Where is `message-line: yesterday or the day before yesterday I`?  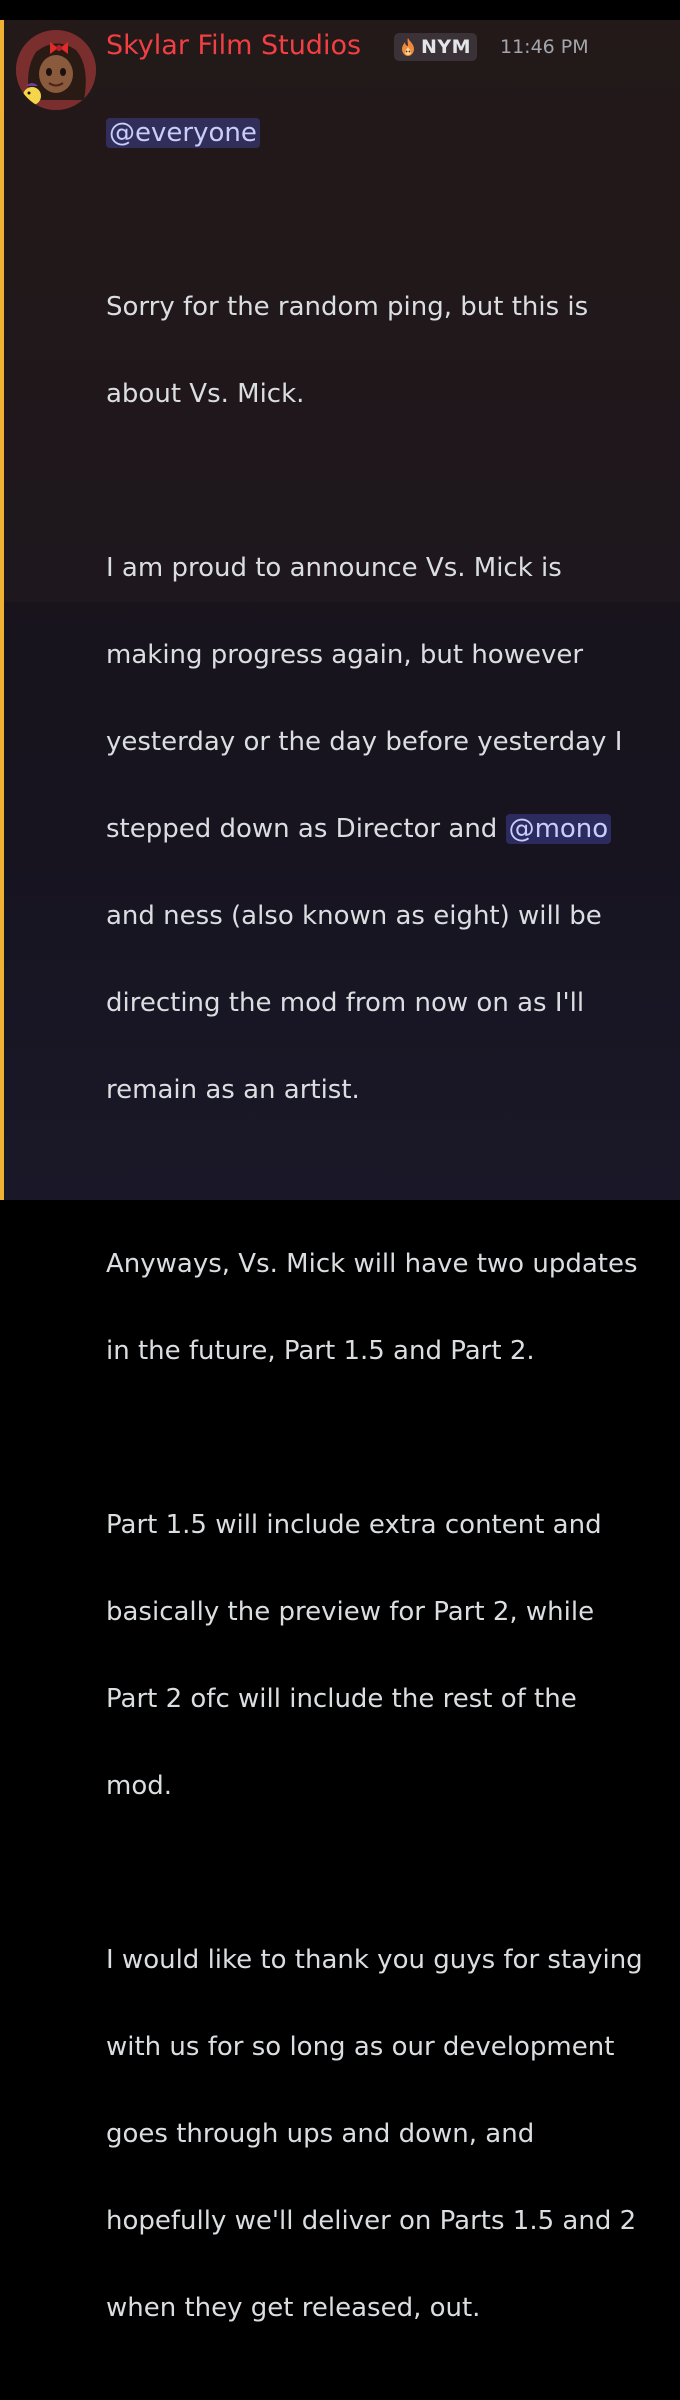 message-line: yesterday or the day before yesterday I is located at coordinates (364, 741).